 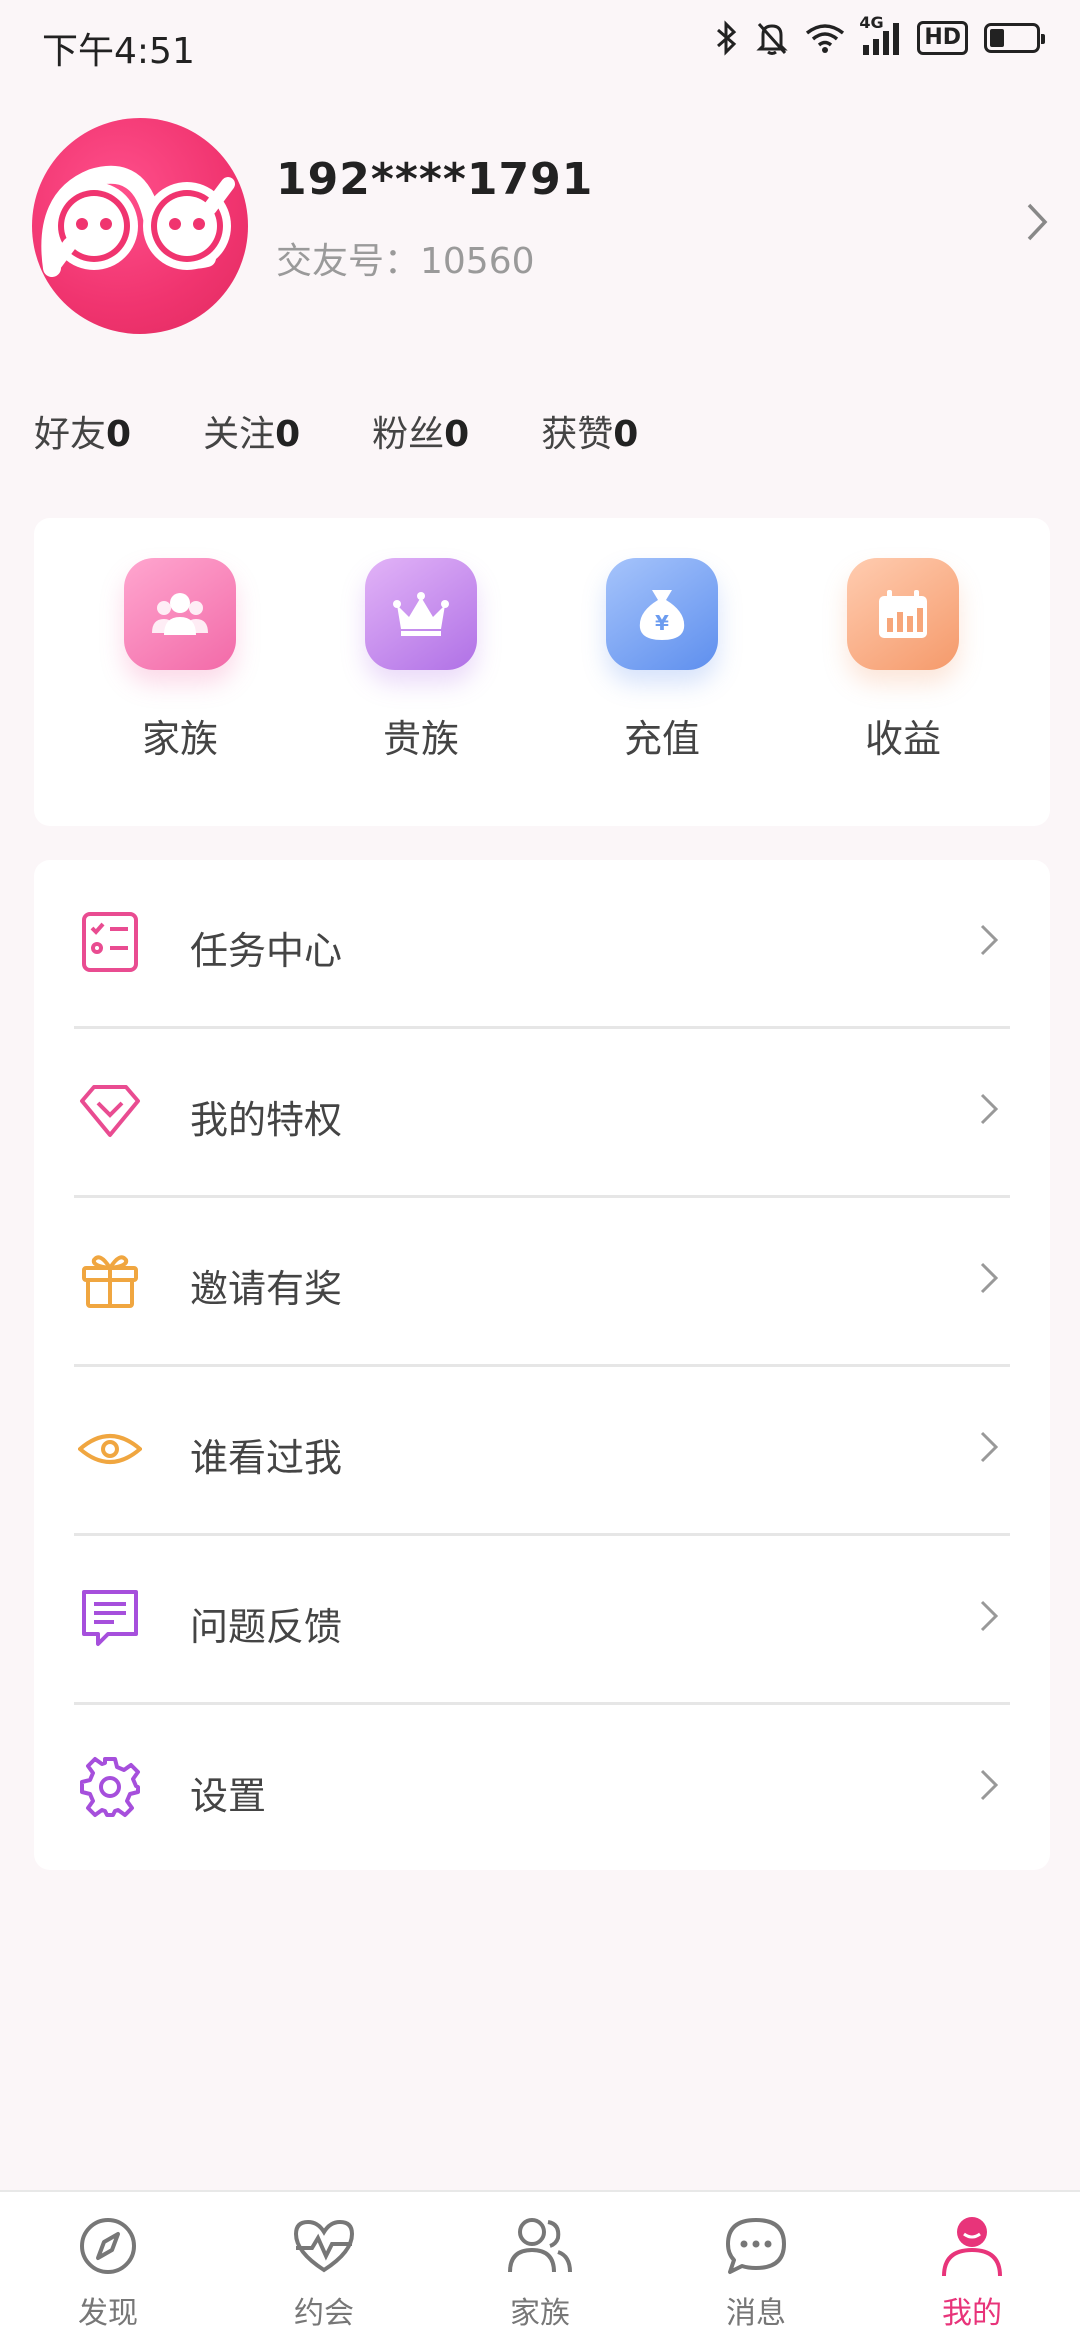 I want to click on menu-item-label: 问题反馈, so click(x=266, y=1627).